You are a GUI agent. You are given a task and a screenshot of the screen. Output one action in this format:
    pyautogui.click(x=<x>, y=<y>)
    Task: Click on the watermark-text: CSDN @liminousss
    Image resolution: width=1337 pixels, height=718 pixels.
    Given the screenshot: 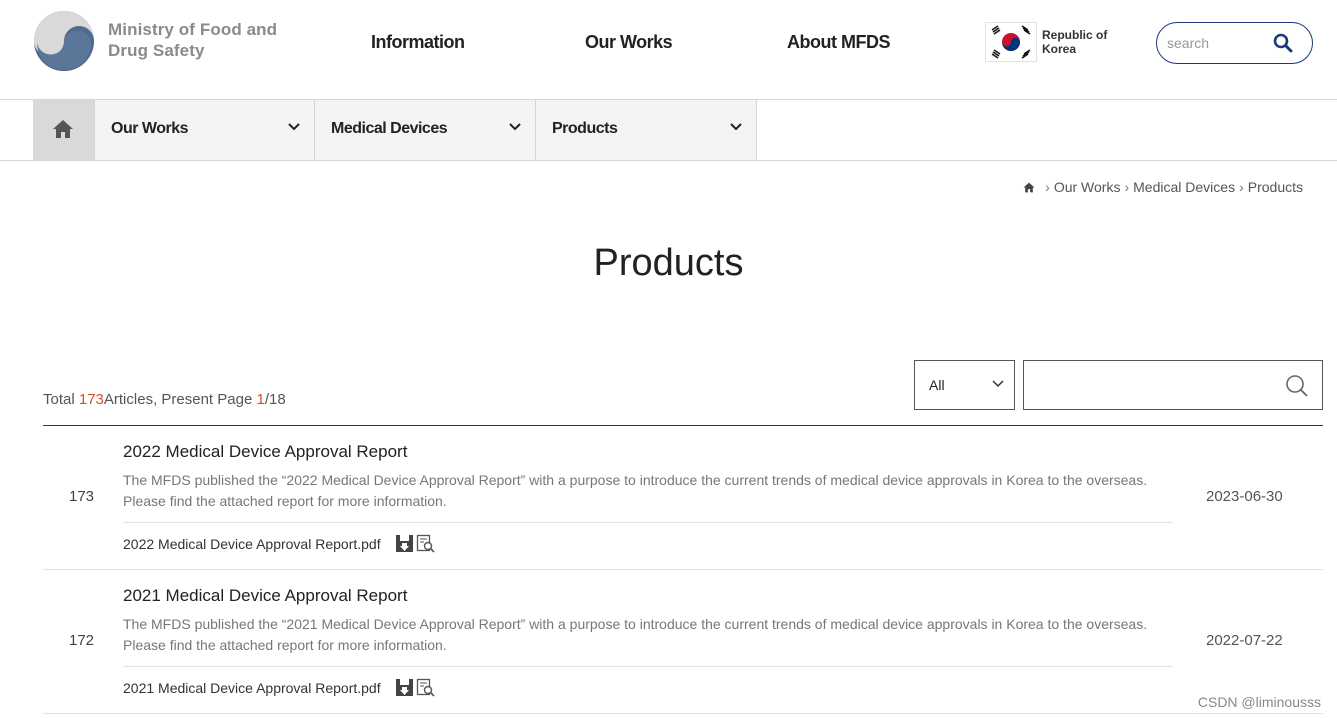 What is the action you would take?
    pyautogui.click(x=1259, y=702)
    